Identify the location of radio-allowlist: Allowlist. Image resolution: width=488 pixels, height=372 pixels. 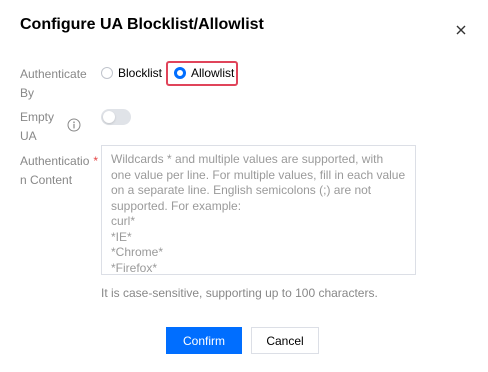
(204, 73).